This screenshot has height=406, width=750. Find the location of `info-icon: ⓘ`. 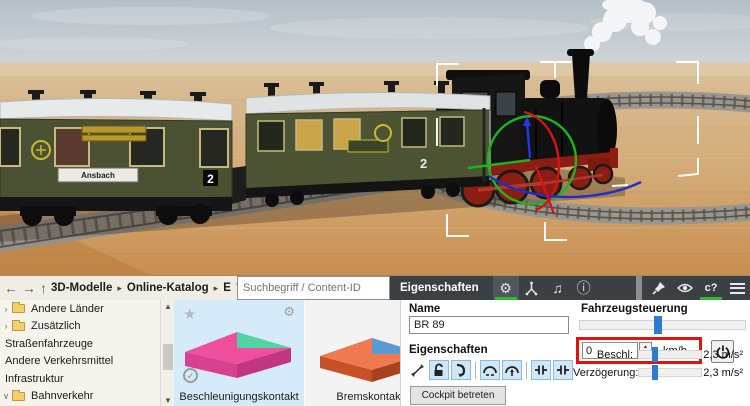

info-icon: ⓘ is located at coordinates (583, 288).